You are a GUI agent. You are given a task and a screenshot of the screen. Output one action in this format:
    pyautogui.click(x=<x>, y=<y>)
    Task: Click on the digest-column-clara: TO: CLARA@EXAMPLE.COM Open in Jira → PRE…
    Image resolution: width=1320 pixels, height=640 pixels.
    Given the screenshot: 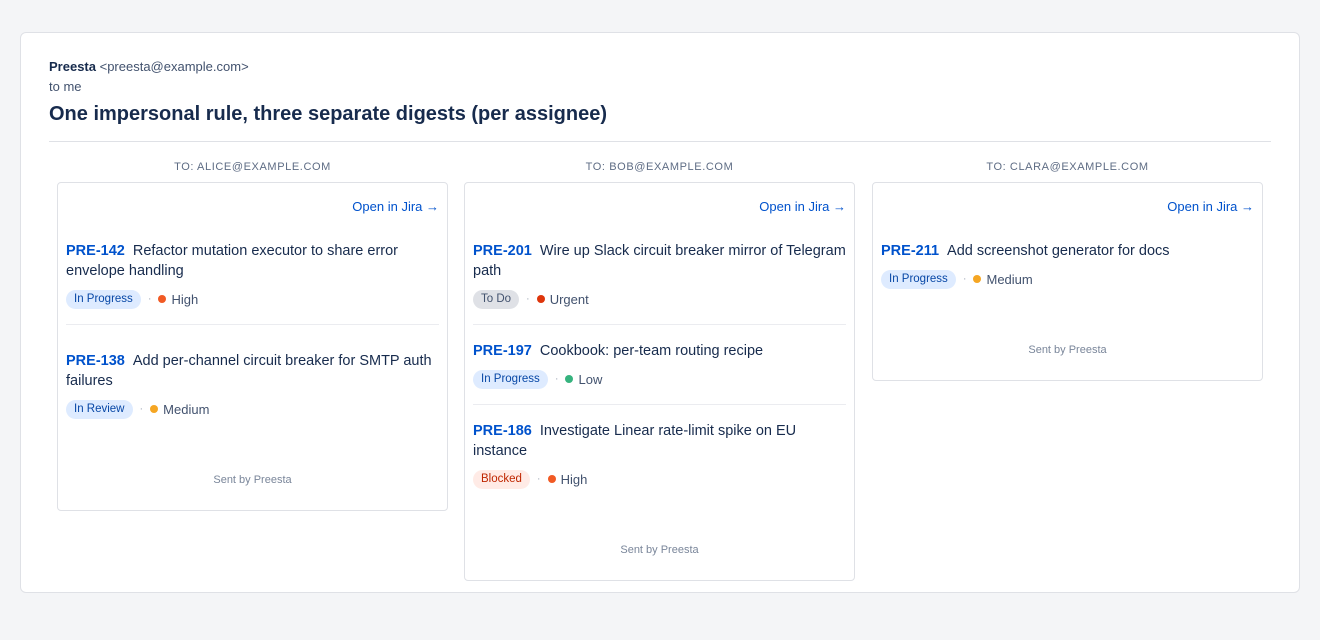 What is the action you would take?
    pyautogui.click(x=1067, y=270)
    